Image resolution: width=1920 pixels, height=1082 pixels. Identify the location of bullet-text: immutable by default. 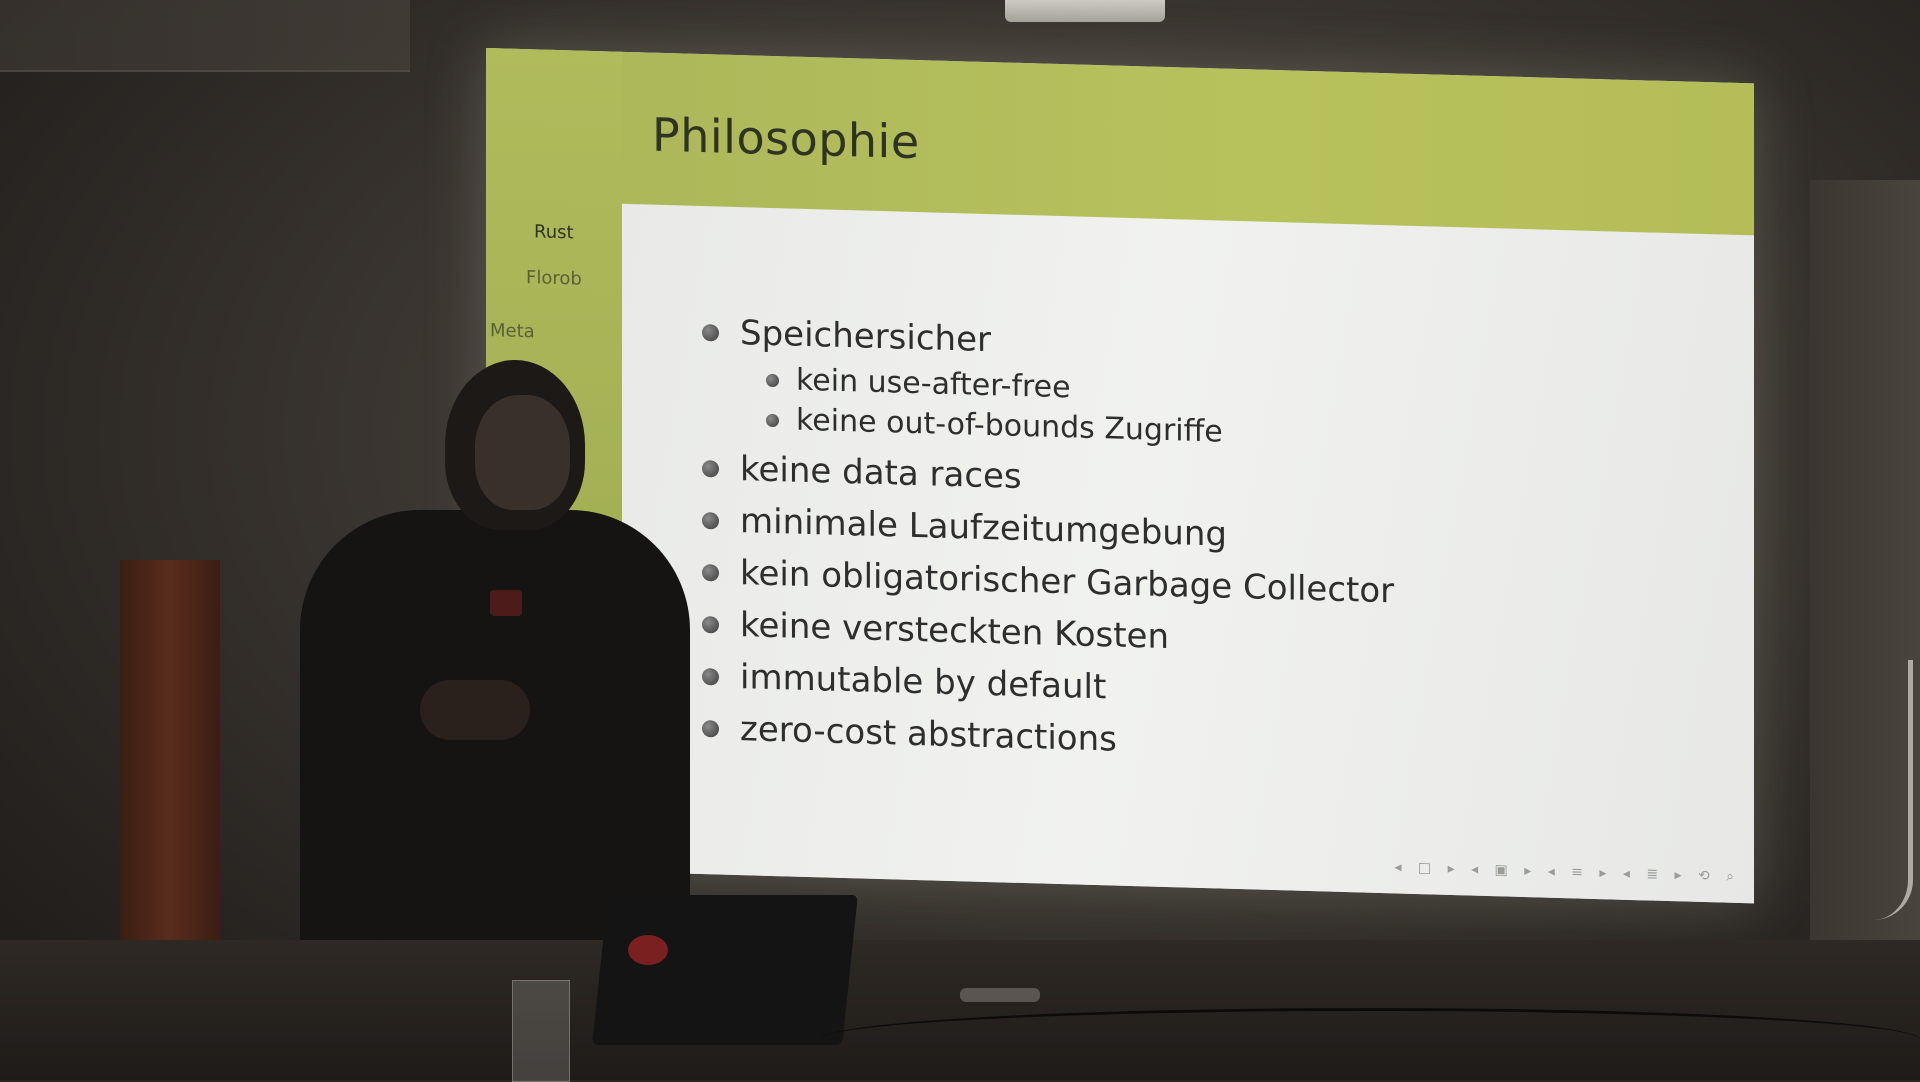
(923, 682).